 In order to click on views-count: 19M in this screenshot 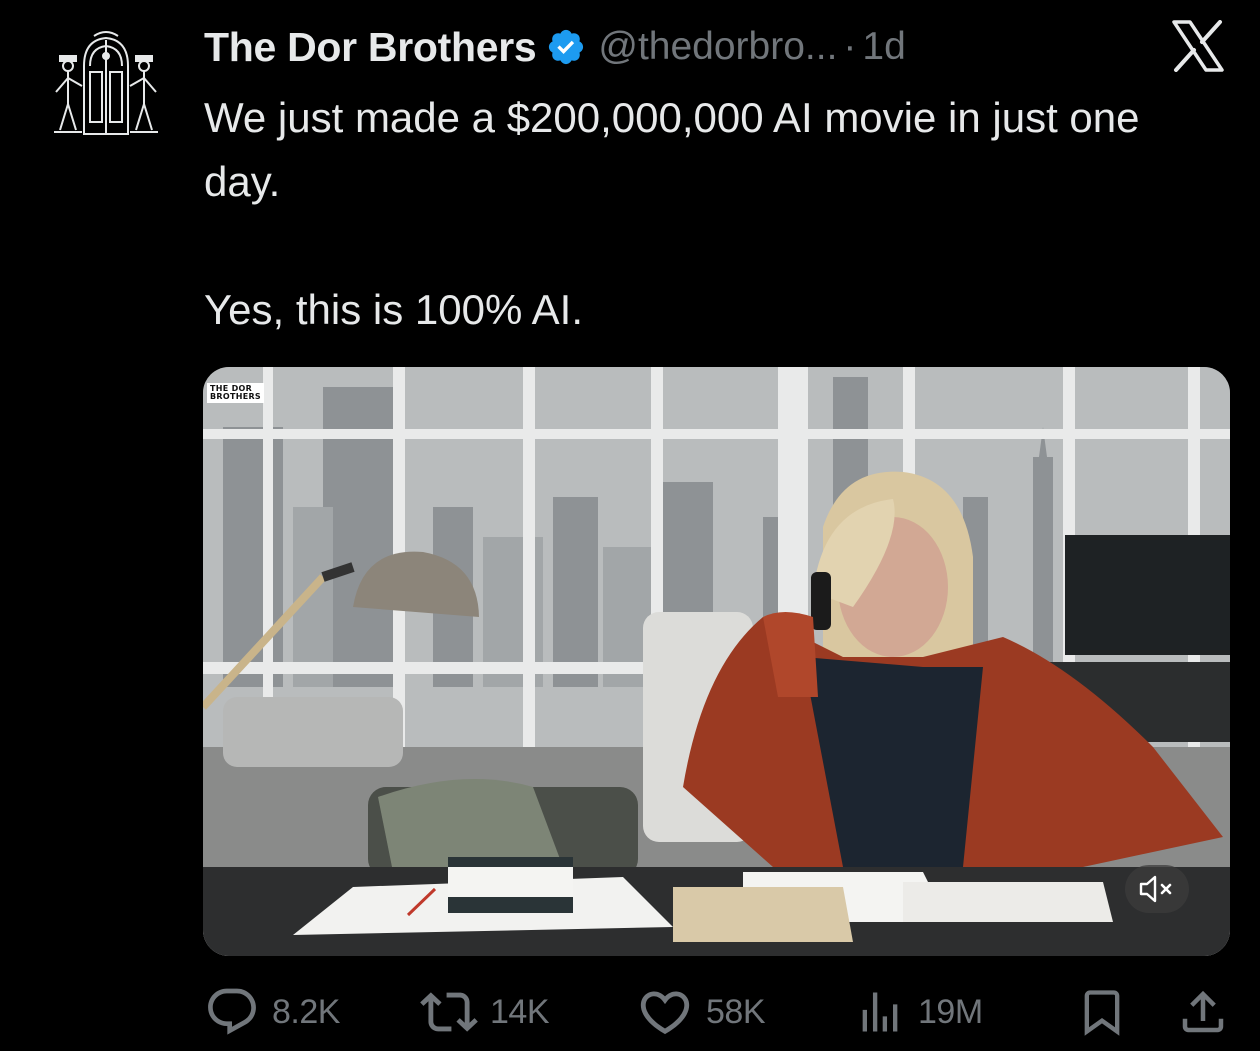, I will do `click(950, 1011)`.